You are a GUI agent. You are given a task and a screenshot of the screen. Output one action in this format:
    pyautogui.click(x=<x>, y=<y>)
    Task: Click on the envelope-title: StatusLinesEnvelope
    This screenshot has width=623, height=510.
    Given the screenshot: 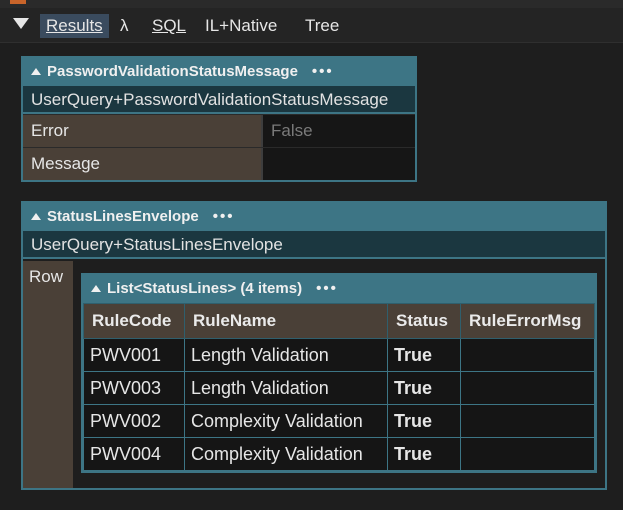 What is the action you would take?
    pyautogui.click(x=123, y=216)
    